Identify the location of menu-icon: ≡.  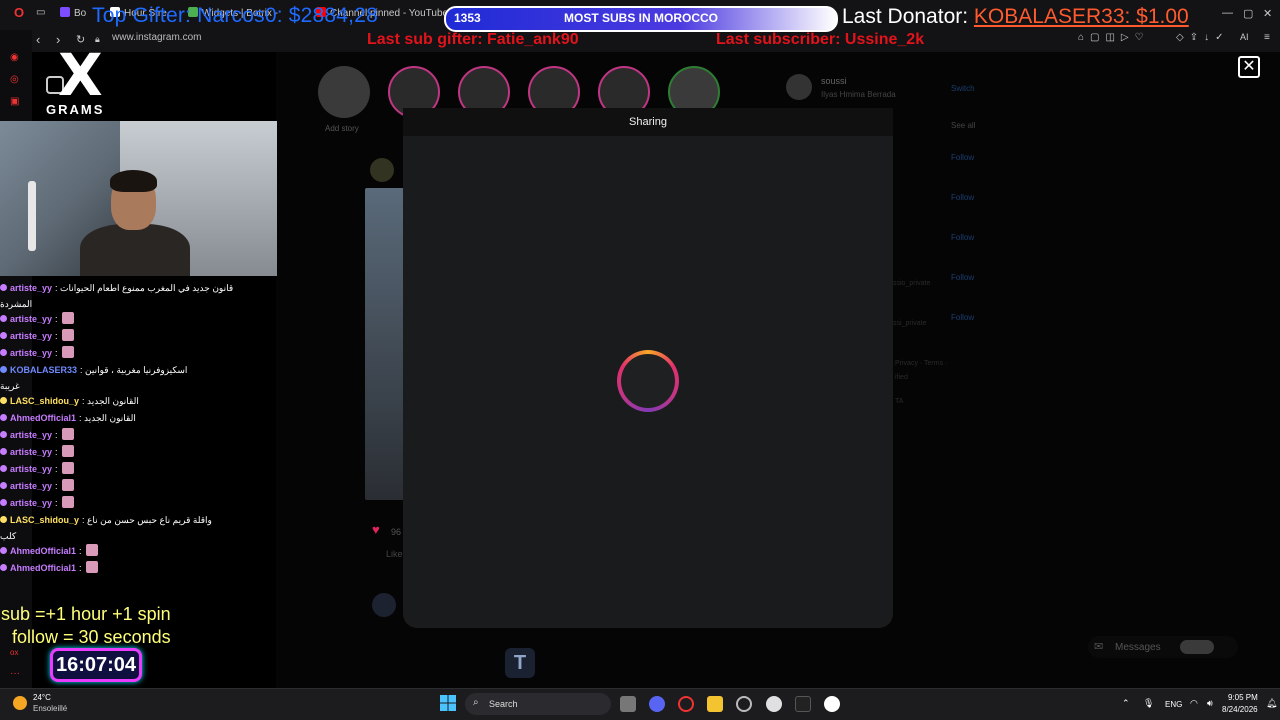
(1267, 37).